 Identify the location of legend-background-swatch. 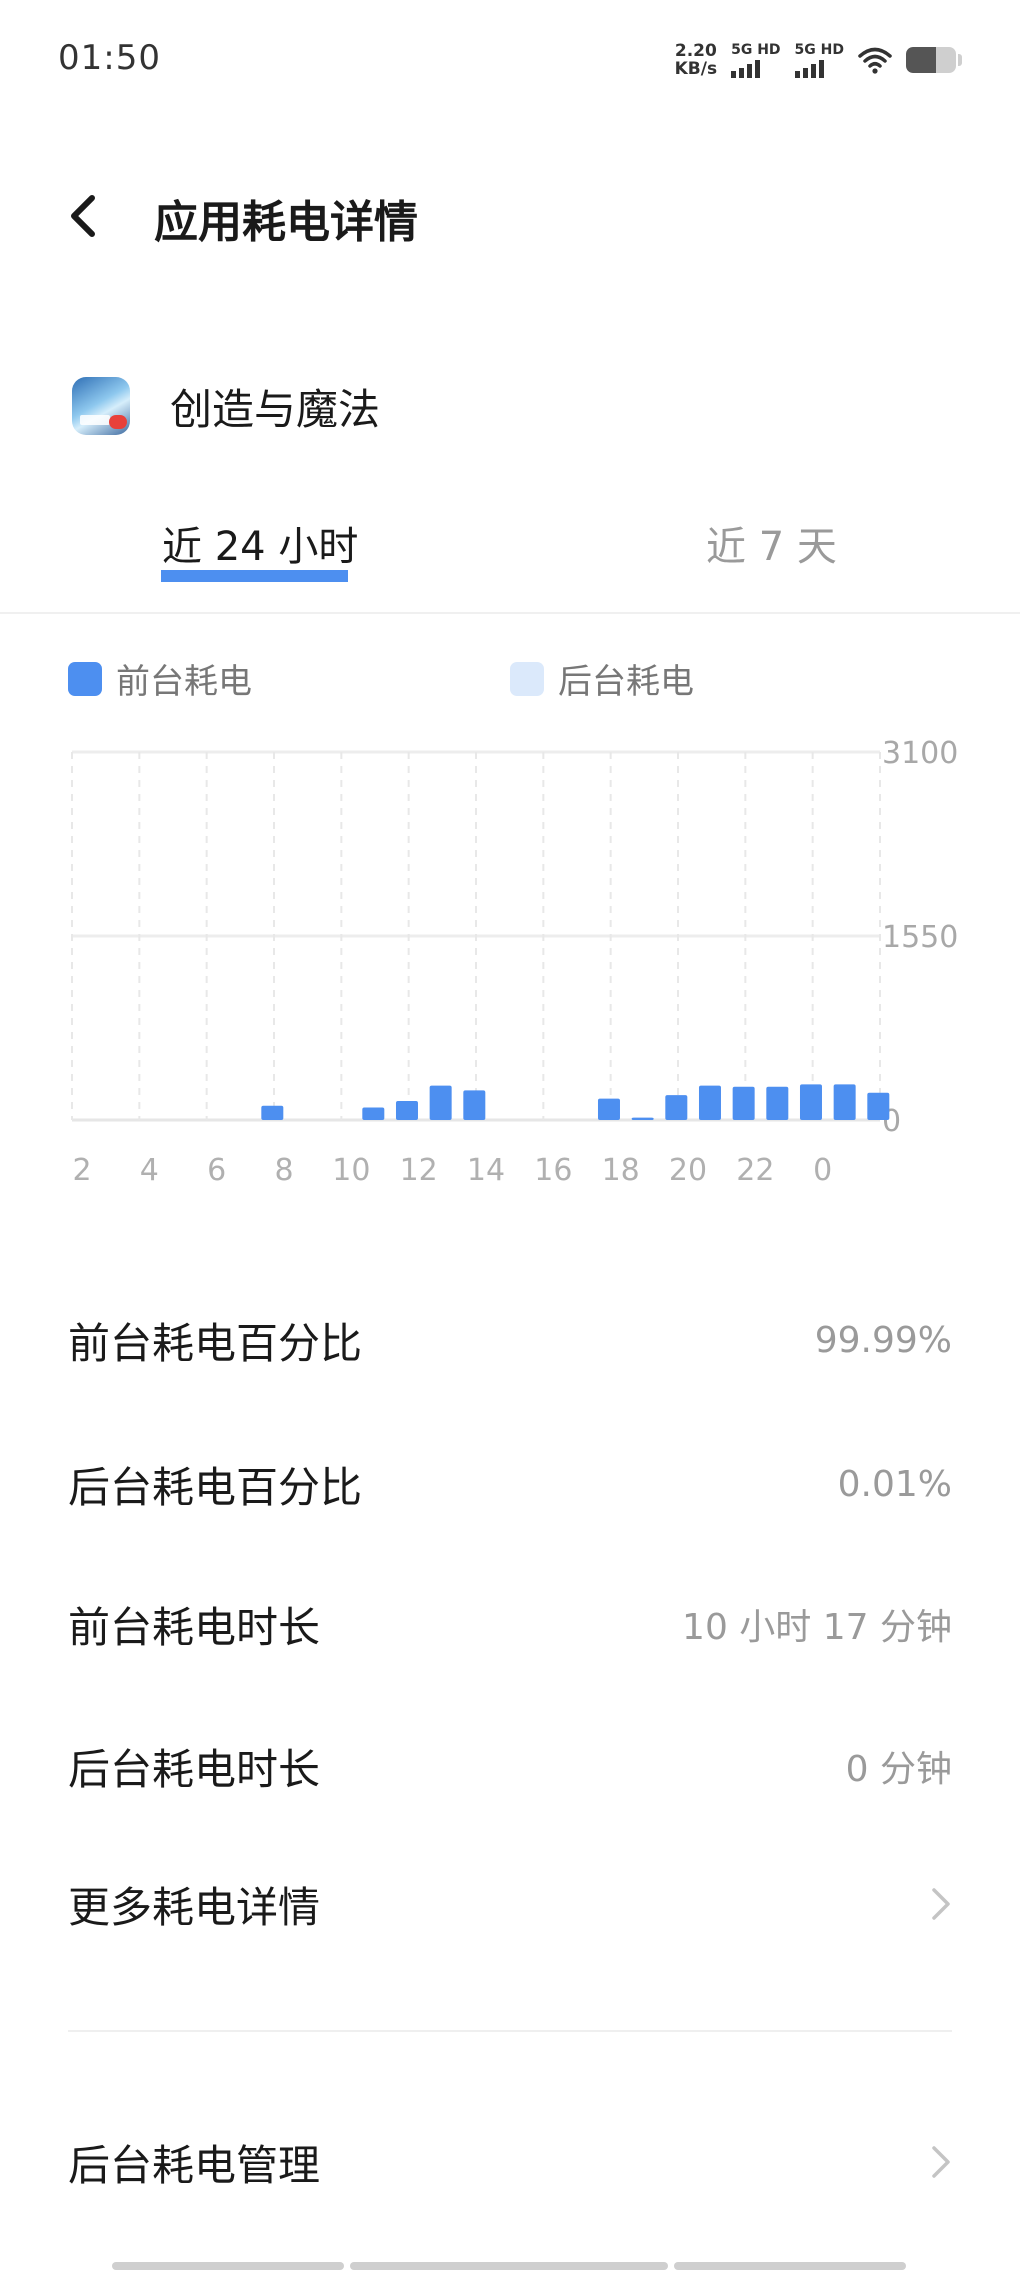
(527, 678).